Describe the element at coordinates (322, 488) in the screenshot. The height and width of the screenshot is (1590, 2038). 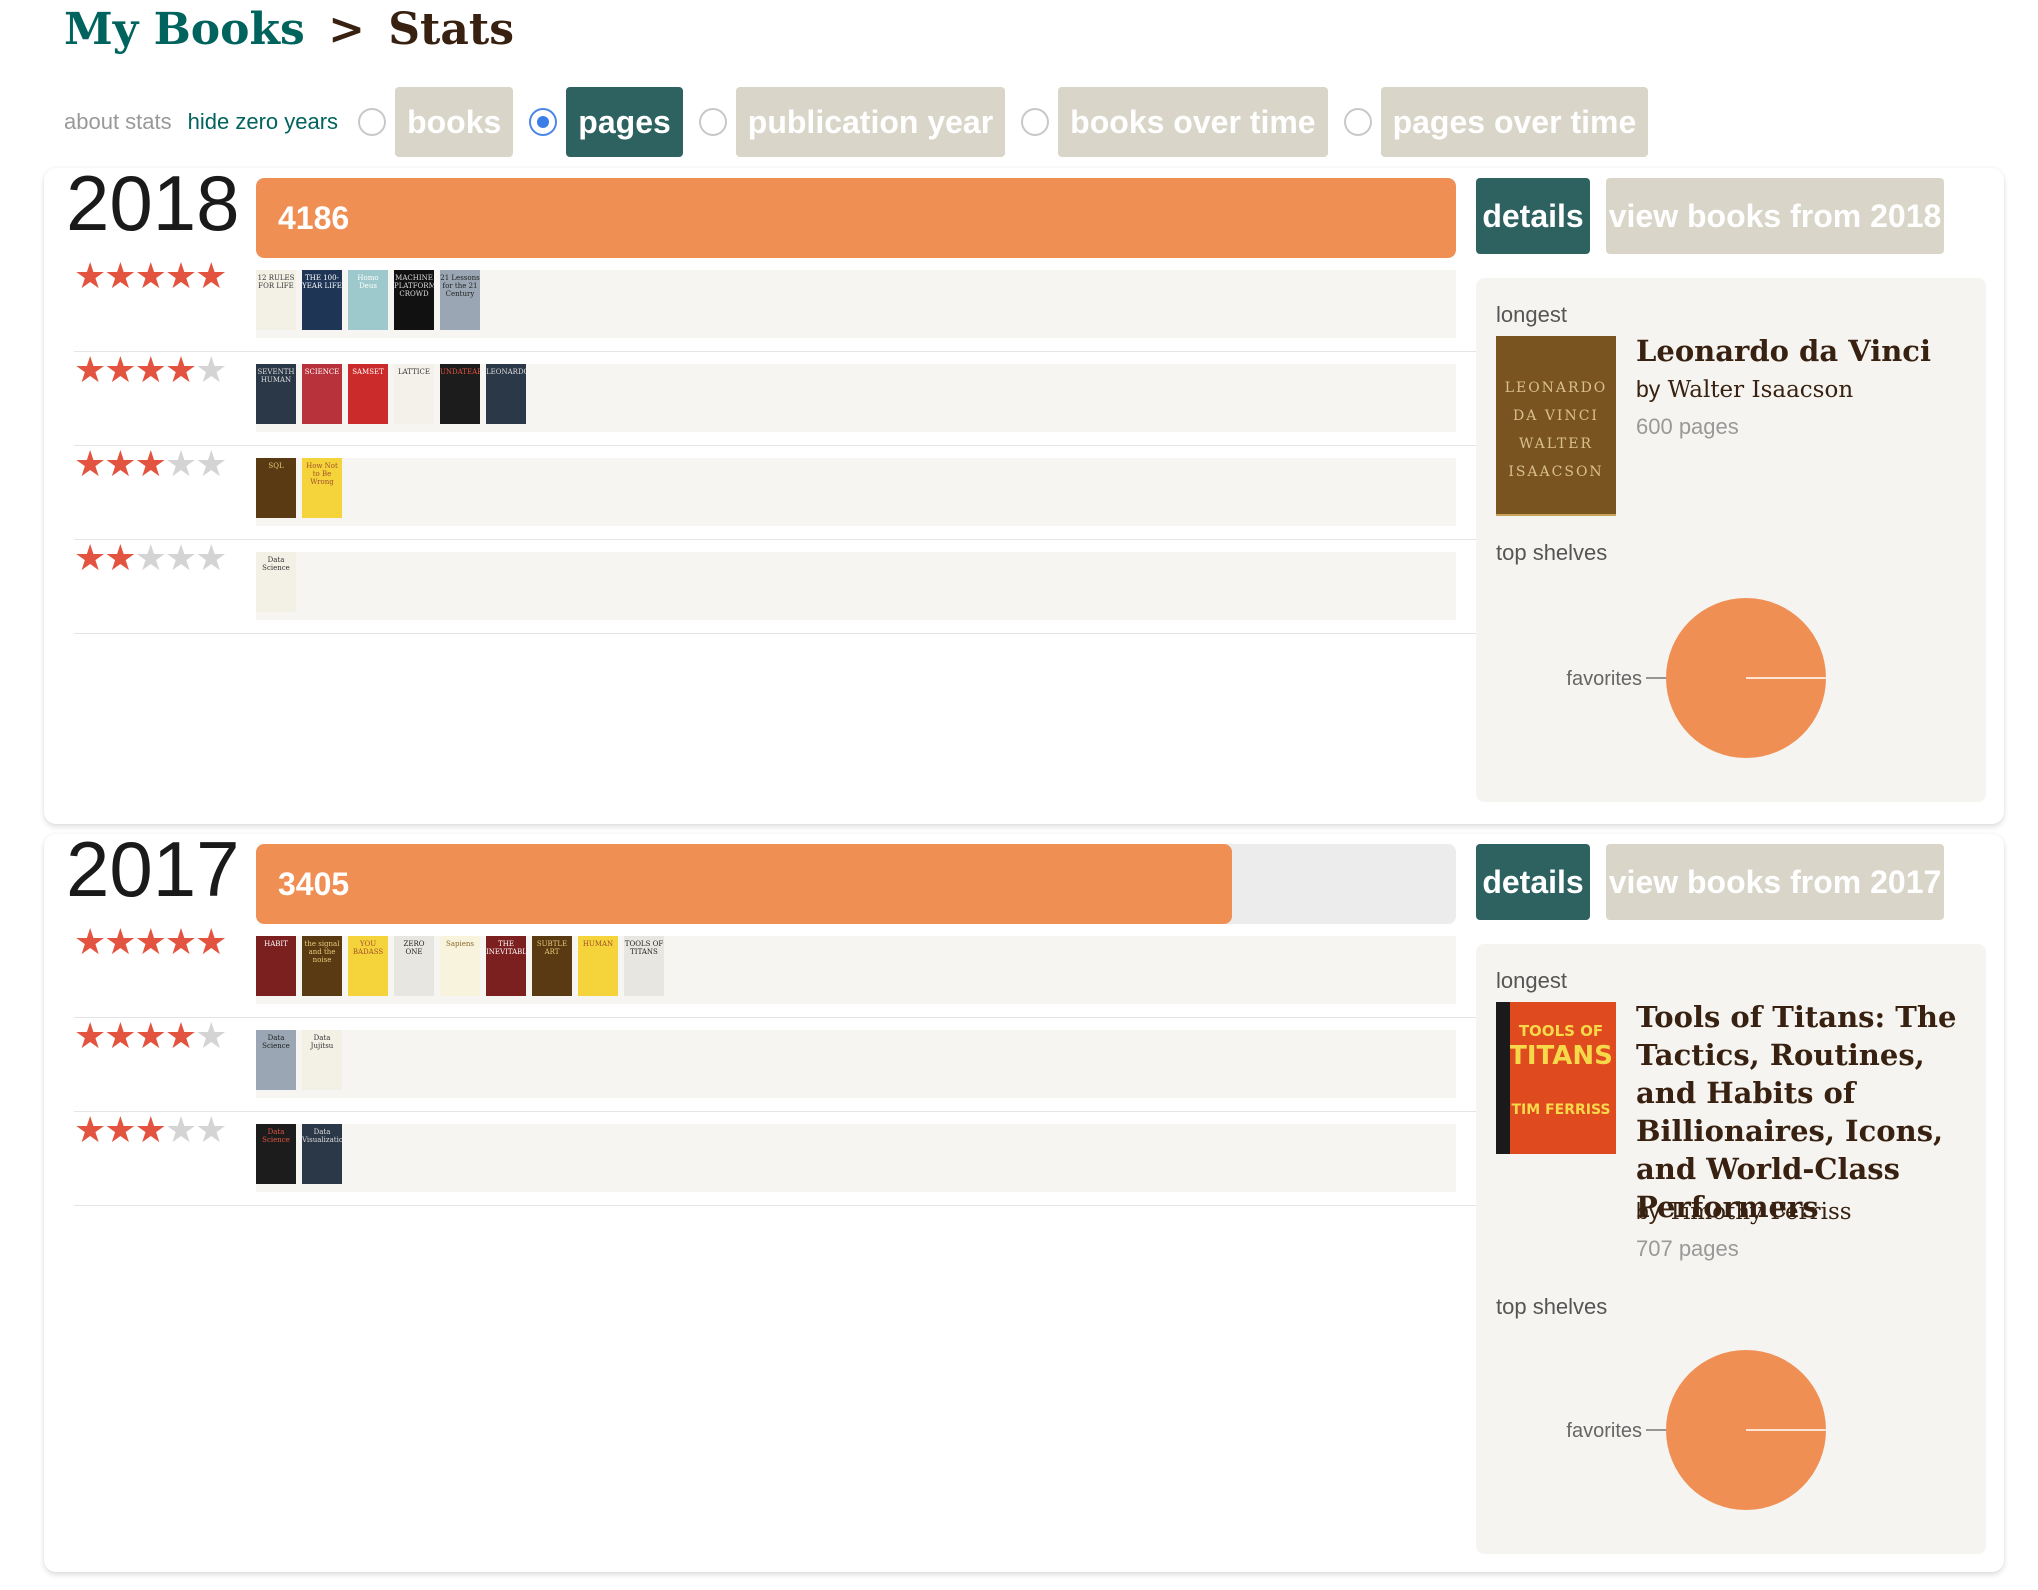
I see `book-cover: How Not to Be Wrong` at that location.